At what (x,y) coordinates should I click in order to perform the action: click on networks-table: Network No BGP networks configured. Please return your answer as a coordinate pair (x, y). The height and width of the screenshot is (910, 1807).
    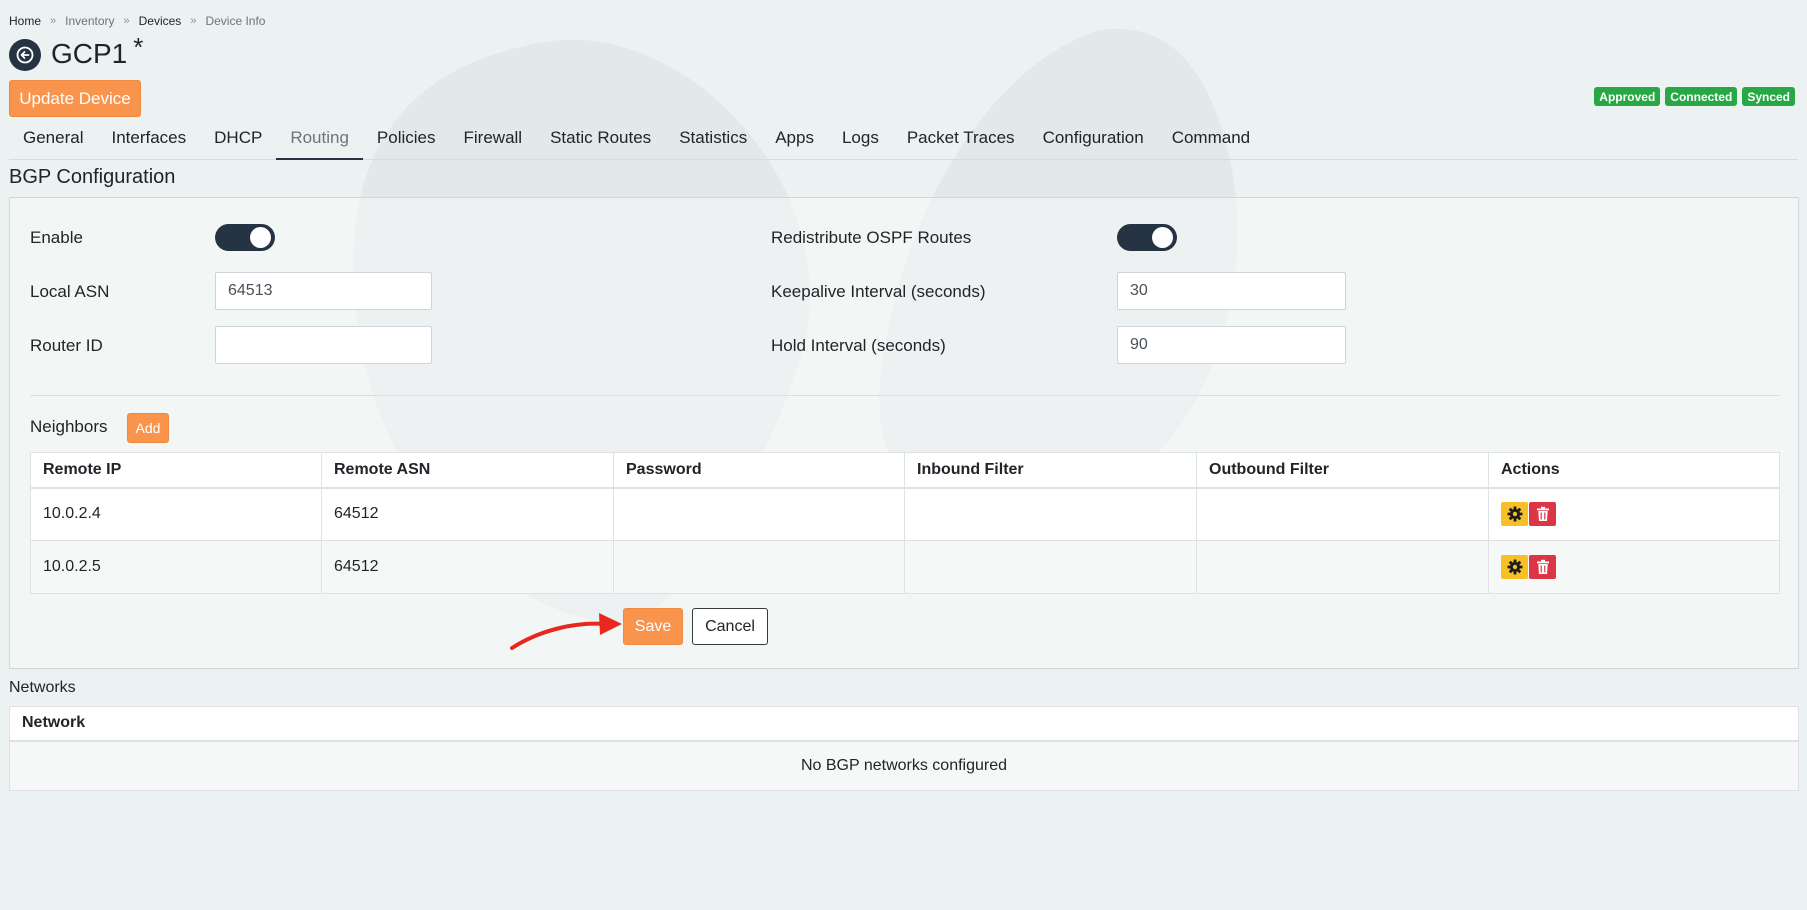
    Looking at the image, I should click on (904, 748).